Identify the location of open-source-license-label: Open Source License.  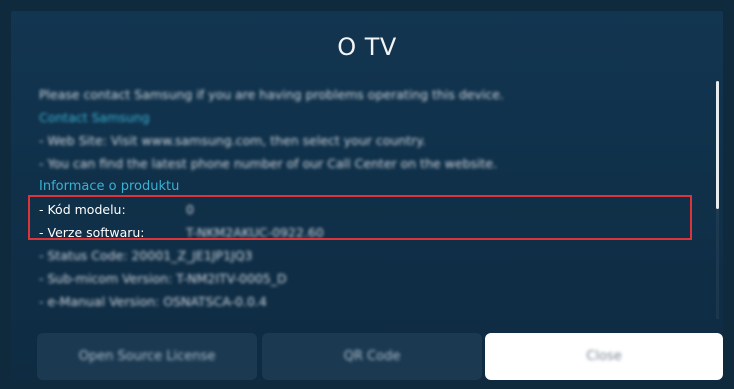
(147, 356).